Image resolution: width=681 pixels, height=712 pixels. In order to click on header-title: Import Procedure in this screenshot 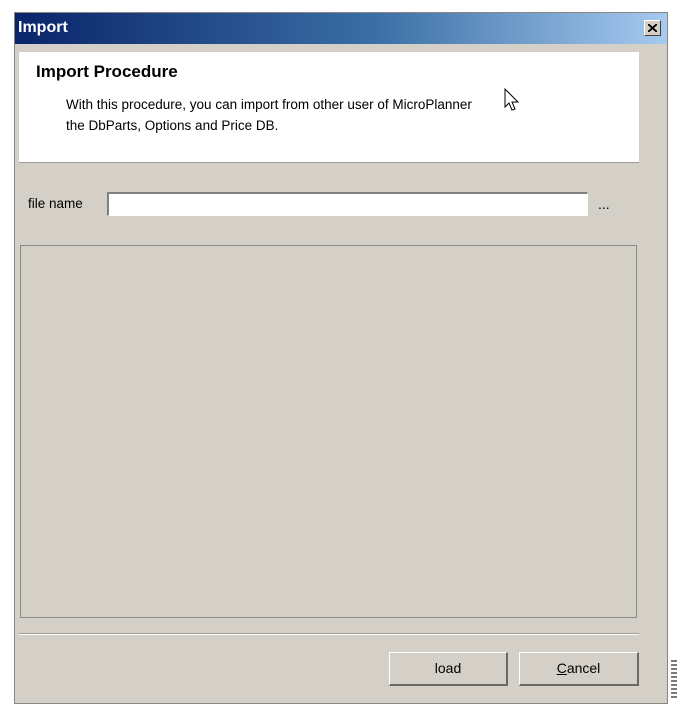, I will do `click(107, 71)`.